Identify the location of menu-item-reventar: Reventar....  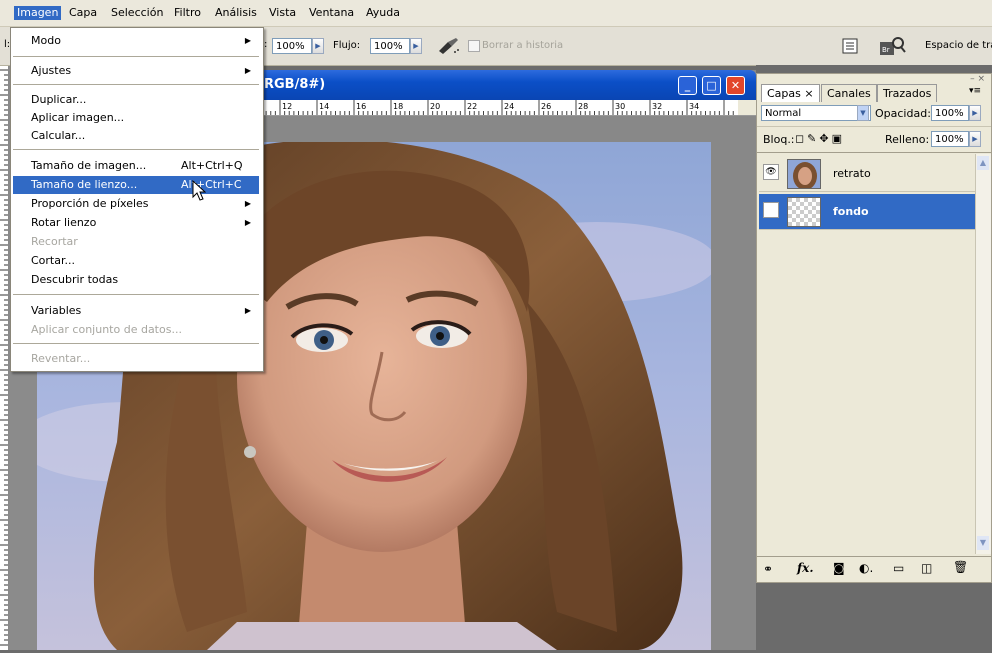
(136, 359).